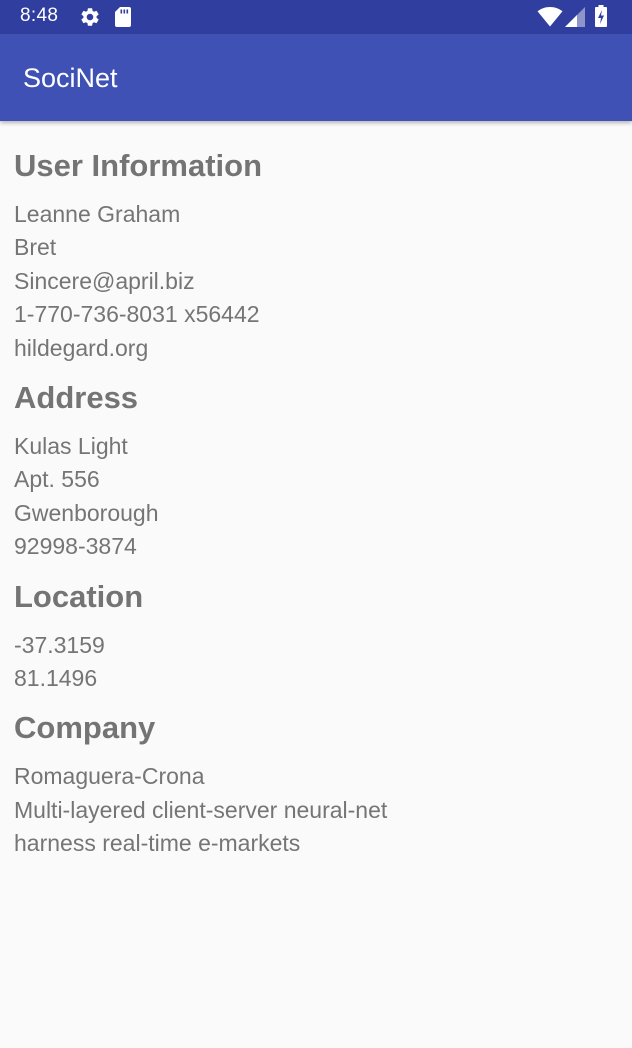 The image size is (632, 1048). What do you see at coordinates (79, 596) in the screenshot?
I see `section-title-location: Location` at bounding box center [79, 596].